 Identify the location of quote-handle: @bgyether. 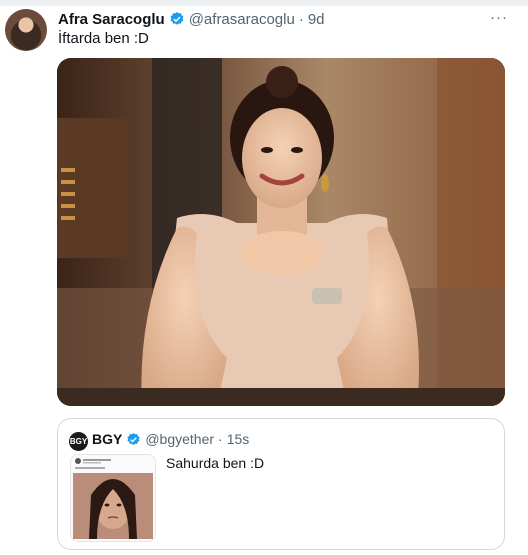
(179, 439).